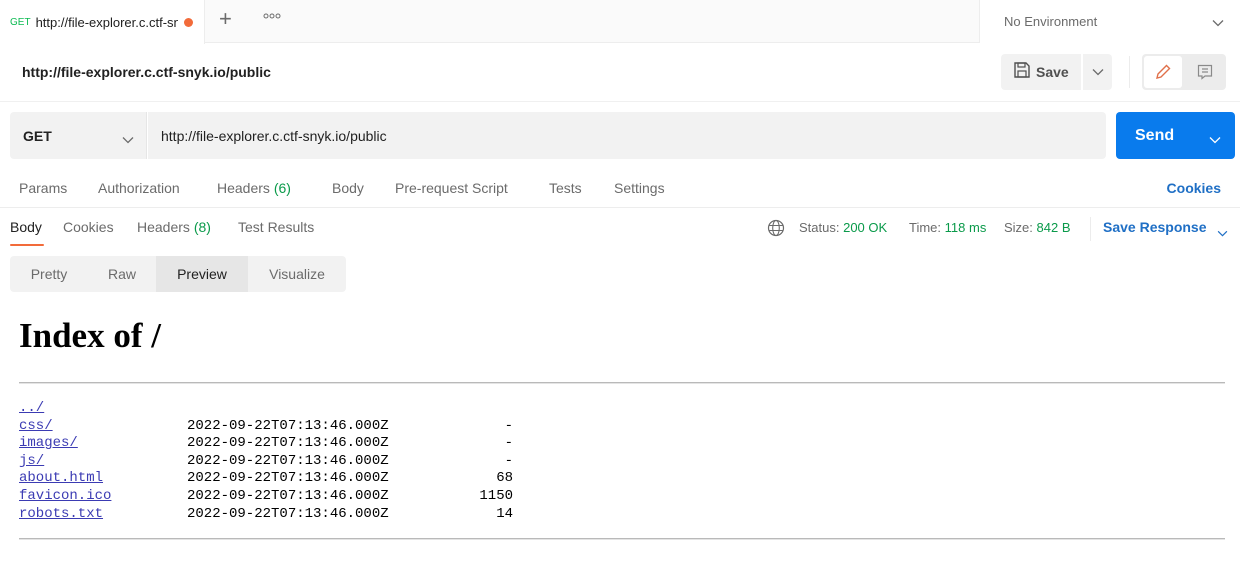 The image size is (1240, 561). I want to click on save-button: Save, so click(1041, 72).